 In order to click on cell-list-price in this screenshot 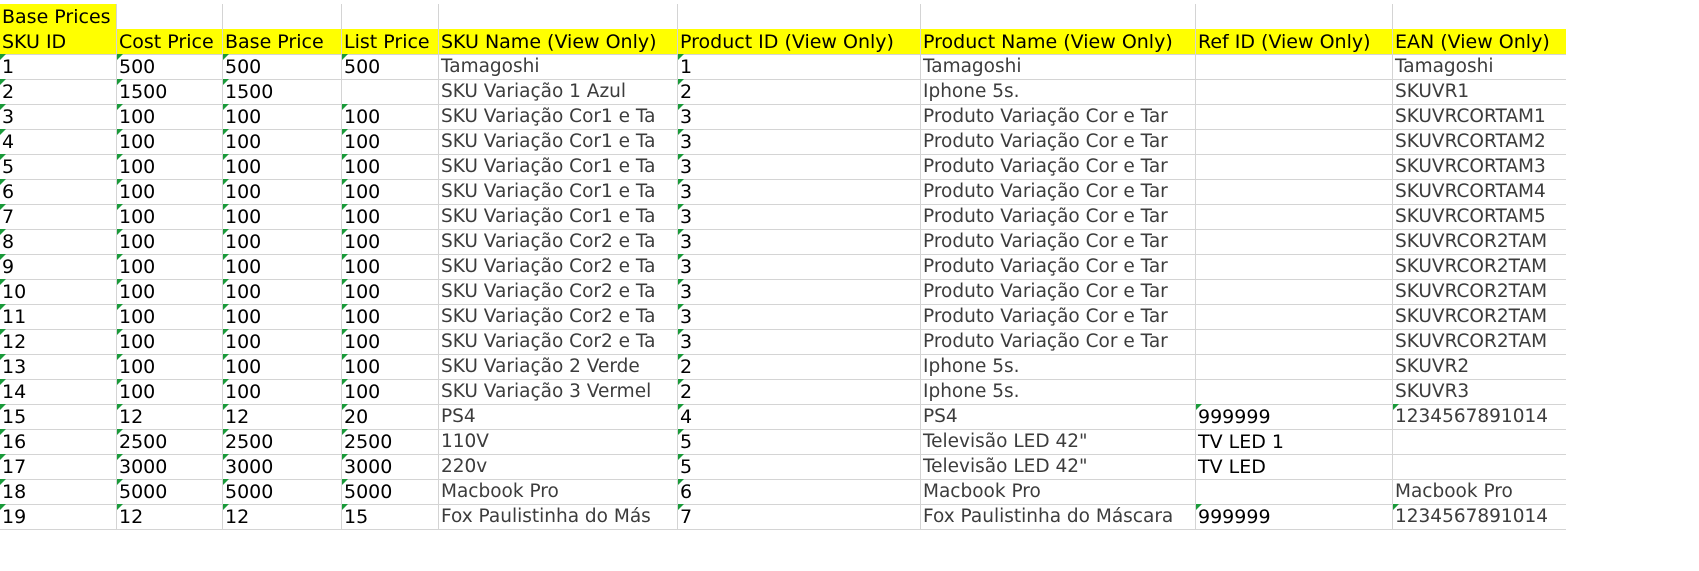, I will do `click(390, 91)`.